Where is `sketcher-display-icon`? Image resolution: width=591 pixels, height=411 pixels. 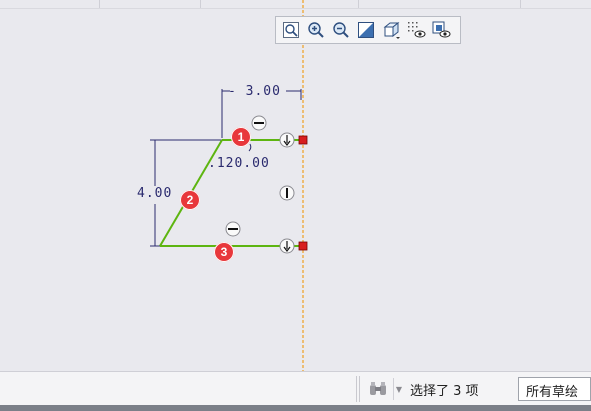
sketcher-display-icon is located at coordinates (441, 30).